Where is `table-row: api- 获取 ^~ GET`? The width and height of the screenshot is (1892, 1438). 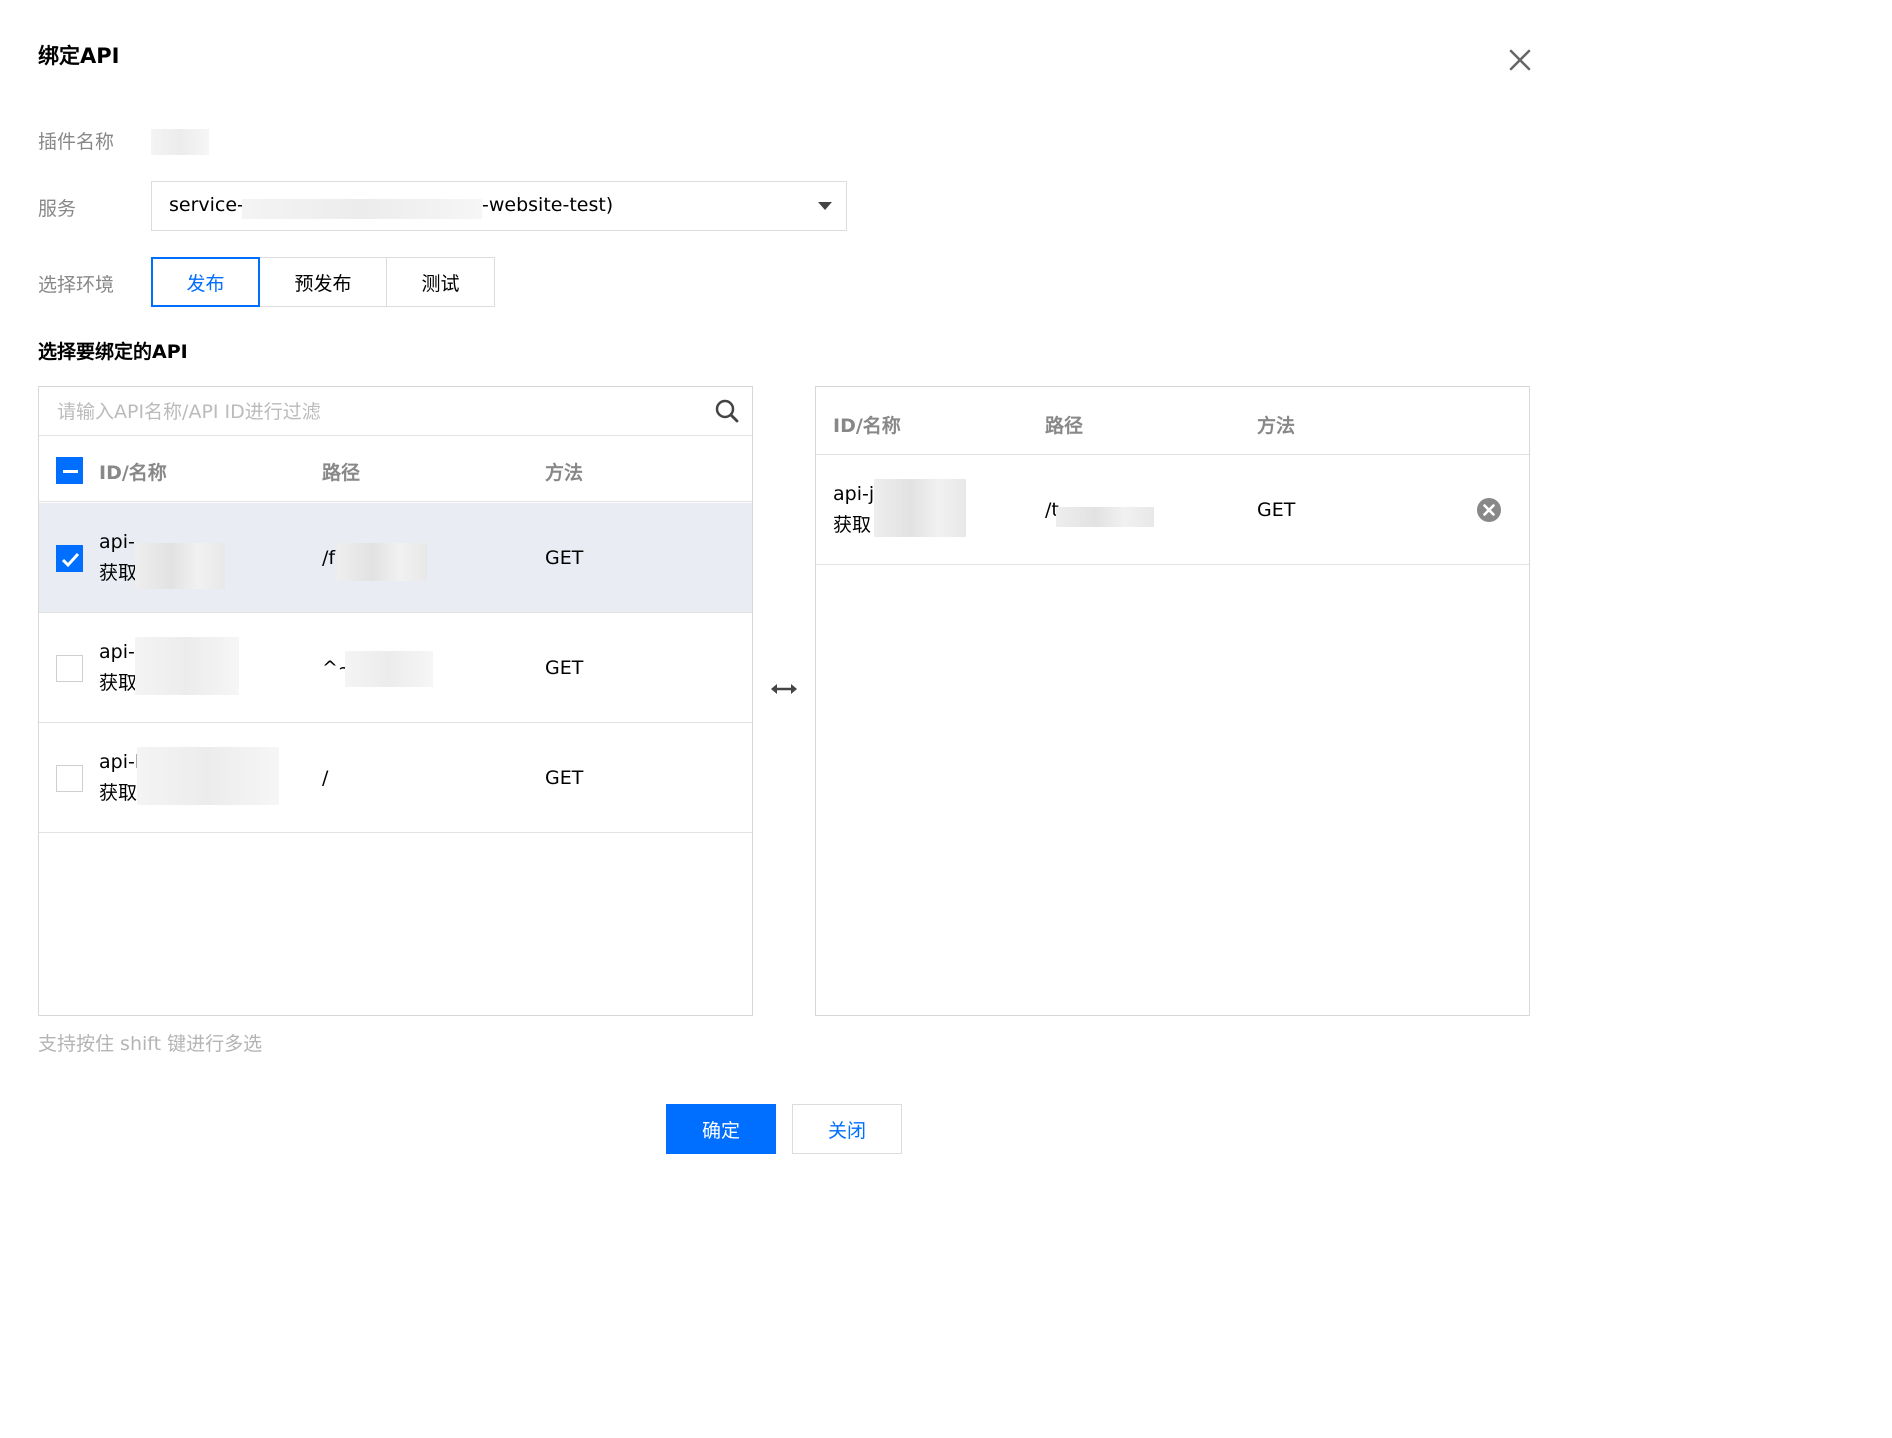 table-row: api- 获取 ^~ GET is located at coordinates (395, 668).